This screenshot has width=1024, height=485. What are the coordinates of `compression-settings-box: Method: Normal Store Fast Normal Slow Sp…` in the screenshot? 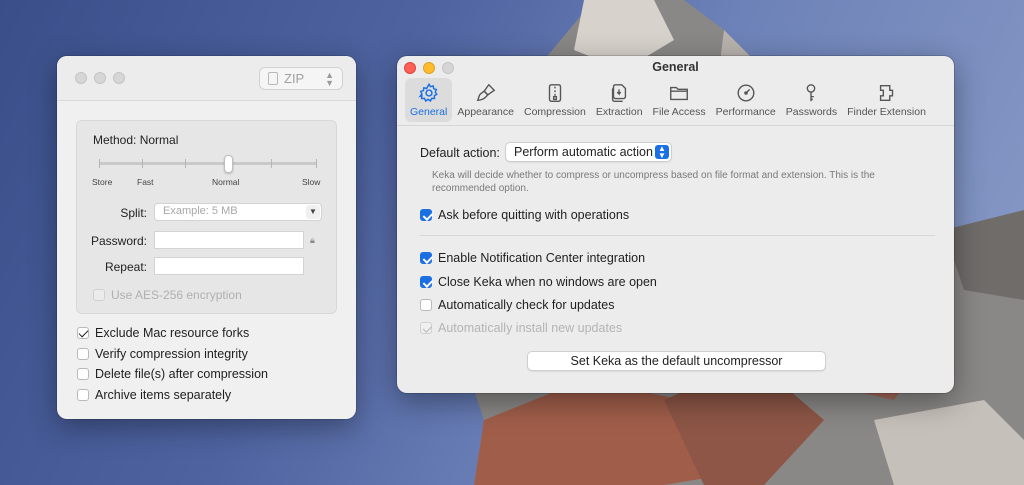 It's located at (206, 217).